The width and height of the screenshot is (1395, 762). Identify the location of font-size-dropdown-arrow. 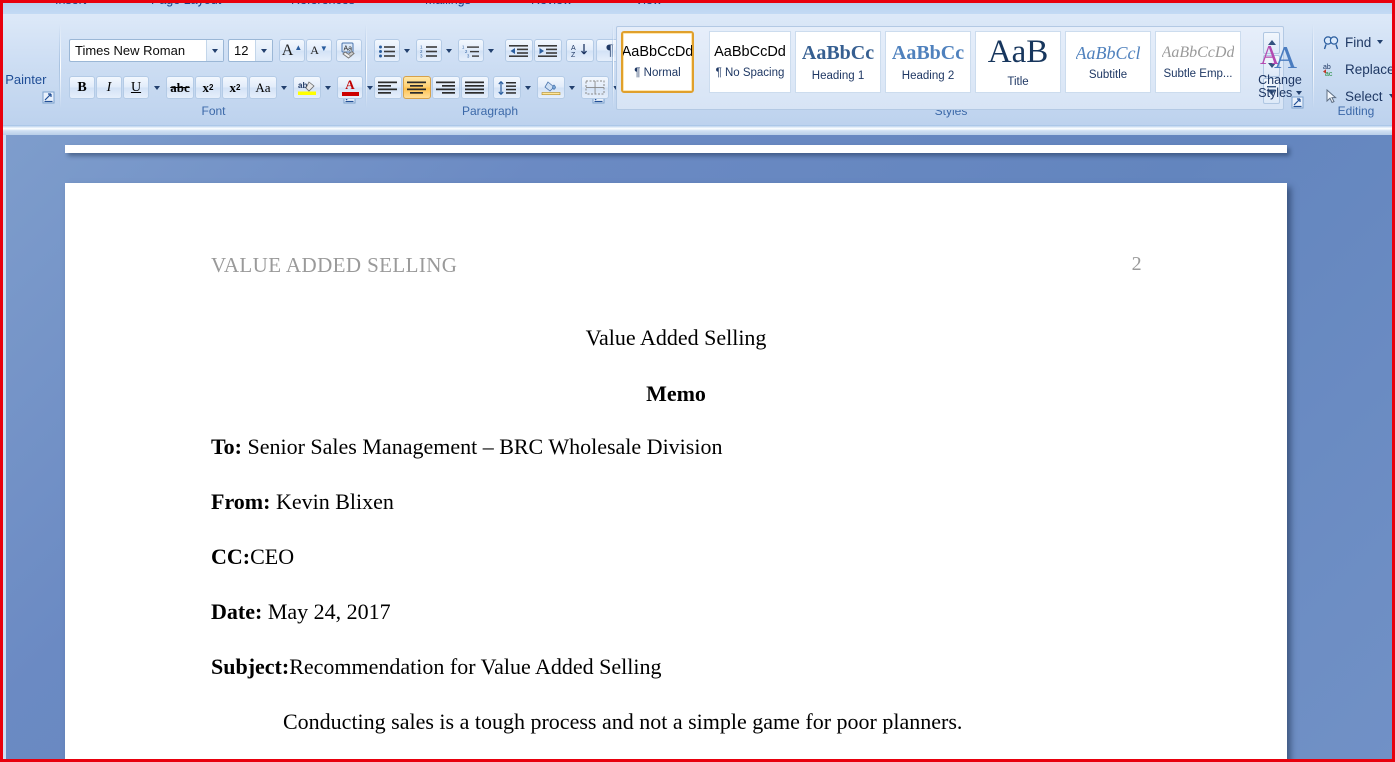
(263, 50).